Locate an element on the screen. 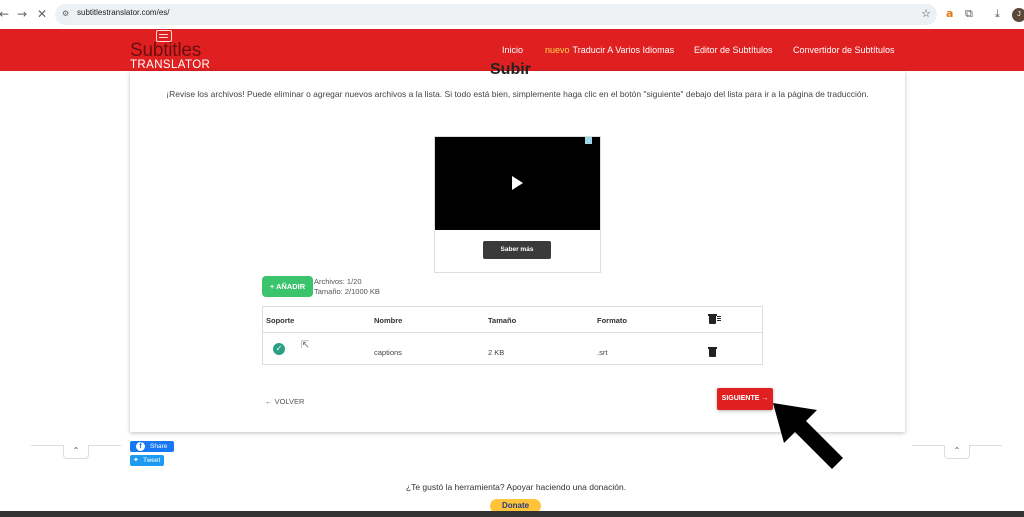 Image resolution: width=1024 pixels, height=517 pixels. nav-subtitle-converter: Convertidor de Subtítulos is located at coordinates (844, 50).